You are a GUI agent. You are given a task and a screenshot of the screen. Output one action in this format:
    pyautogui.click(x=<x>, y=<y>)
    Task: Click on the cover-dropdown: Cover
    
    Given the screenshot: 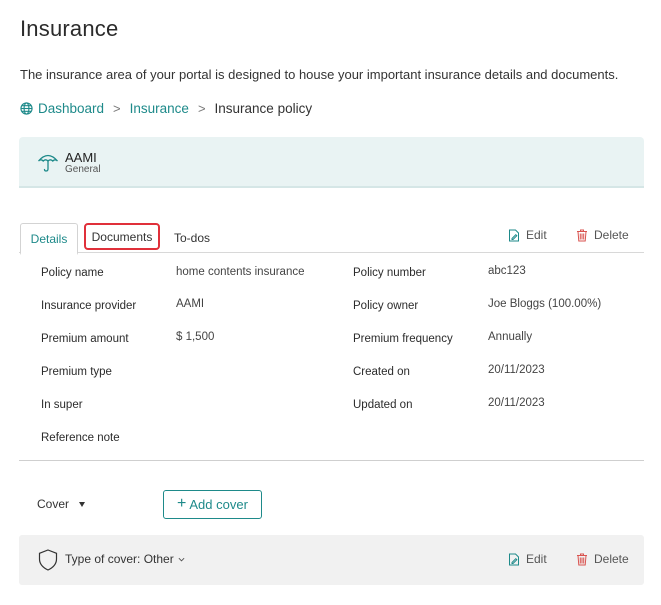 What is the action you would take?
    pyautogui.click(x=61, y=504)
    